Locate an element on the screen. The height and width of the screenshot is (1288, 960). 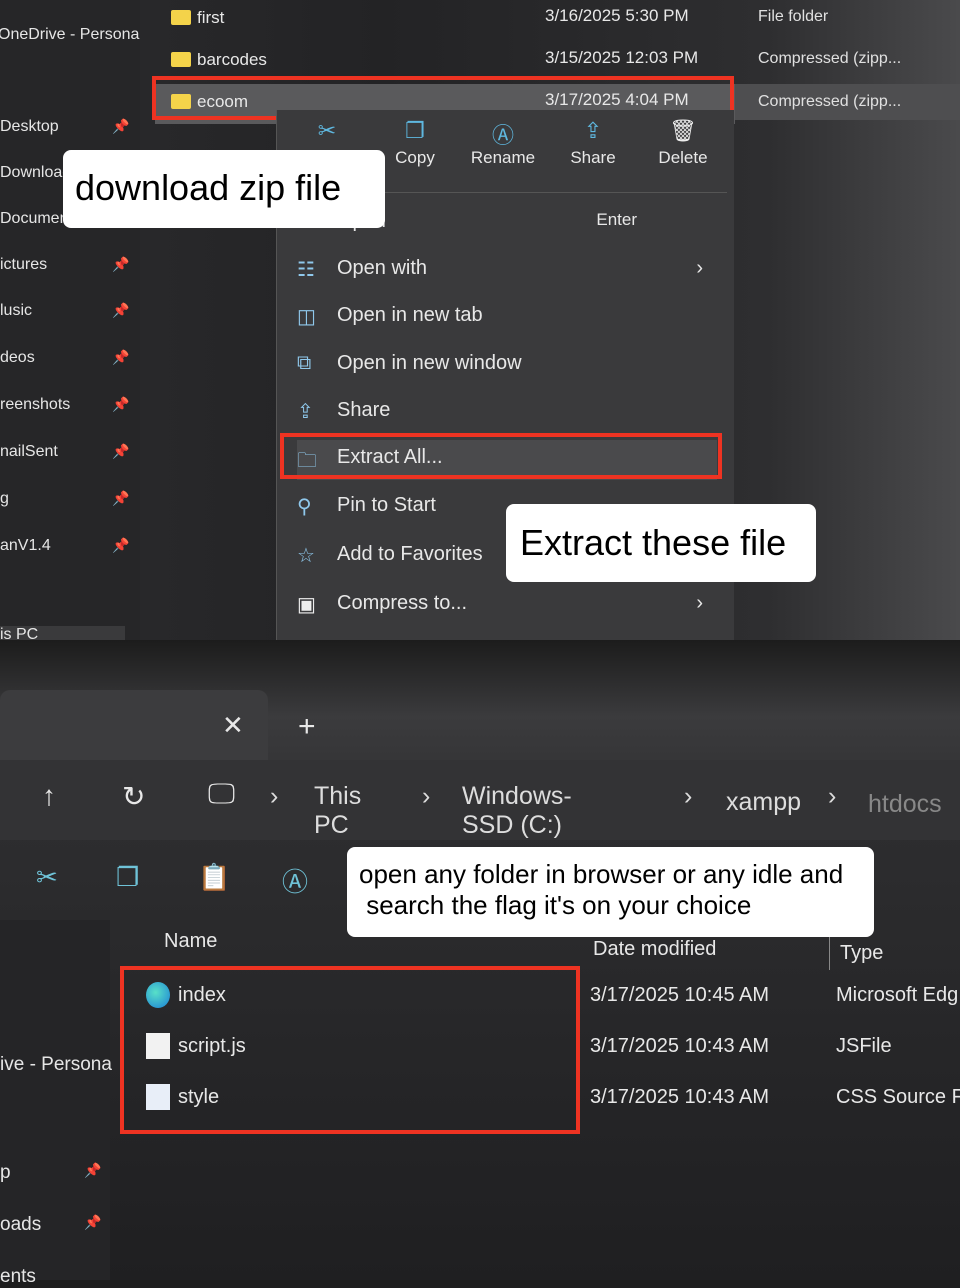
annotation-callout: Extract these file is located at coordinates (661, 543).